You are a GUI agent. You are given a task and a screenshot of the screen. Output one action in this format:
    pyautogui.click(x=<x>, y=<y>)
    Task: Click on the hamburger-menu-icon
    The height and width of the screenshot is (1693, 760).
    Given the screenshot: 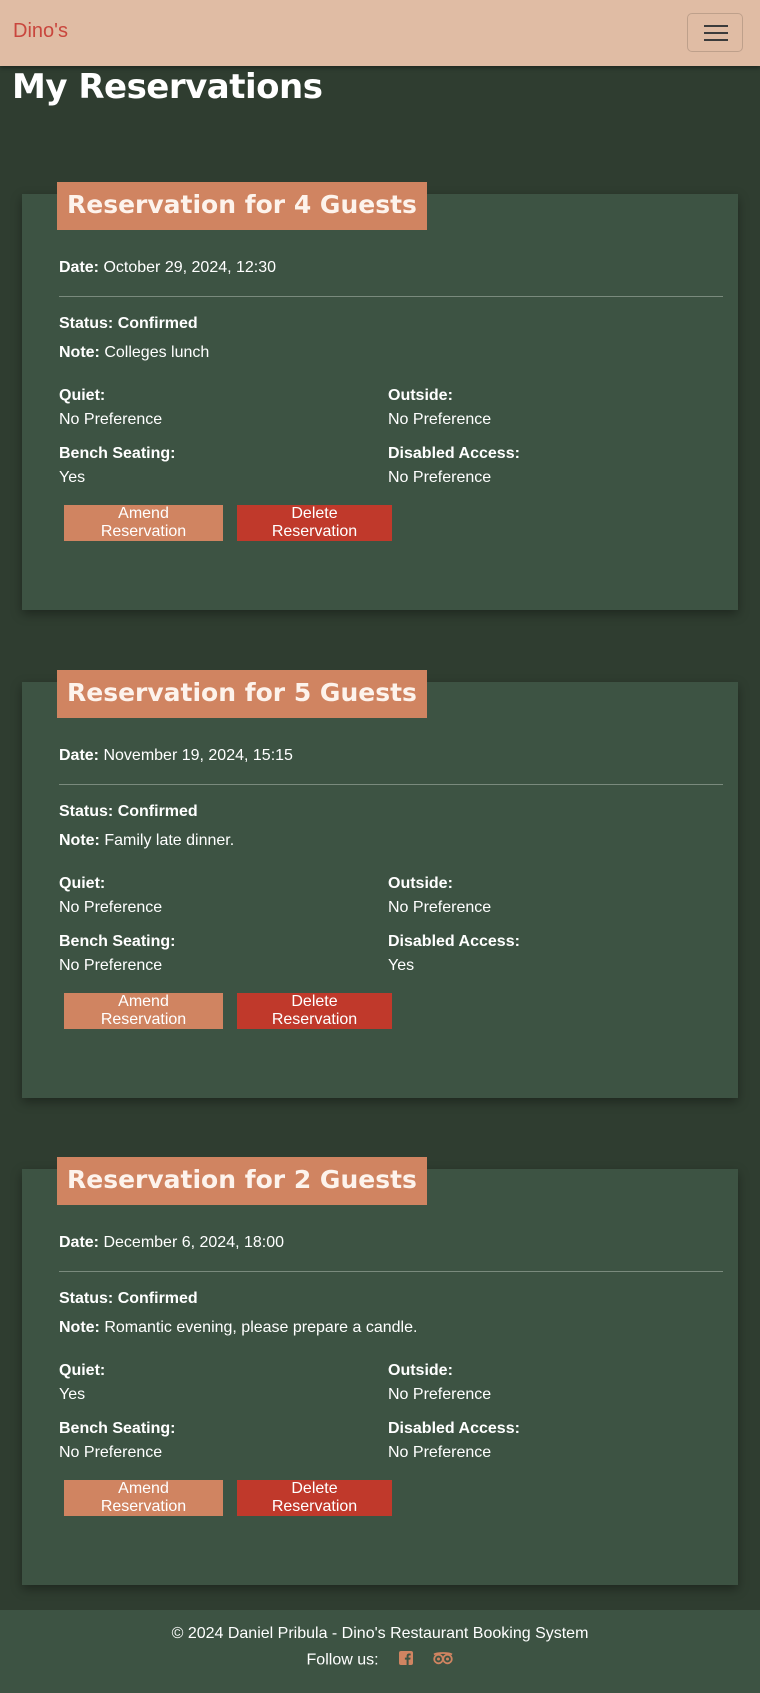 What is the action you would take?
    pyautogui.click(x=716, y=26)
    